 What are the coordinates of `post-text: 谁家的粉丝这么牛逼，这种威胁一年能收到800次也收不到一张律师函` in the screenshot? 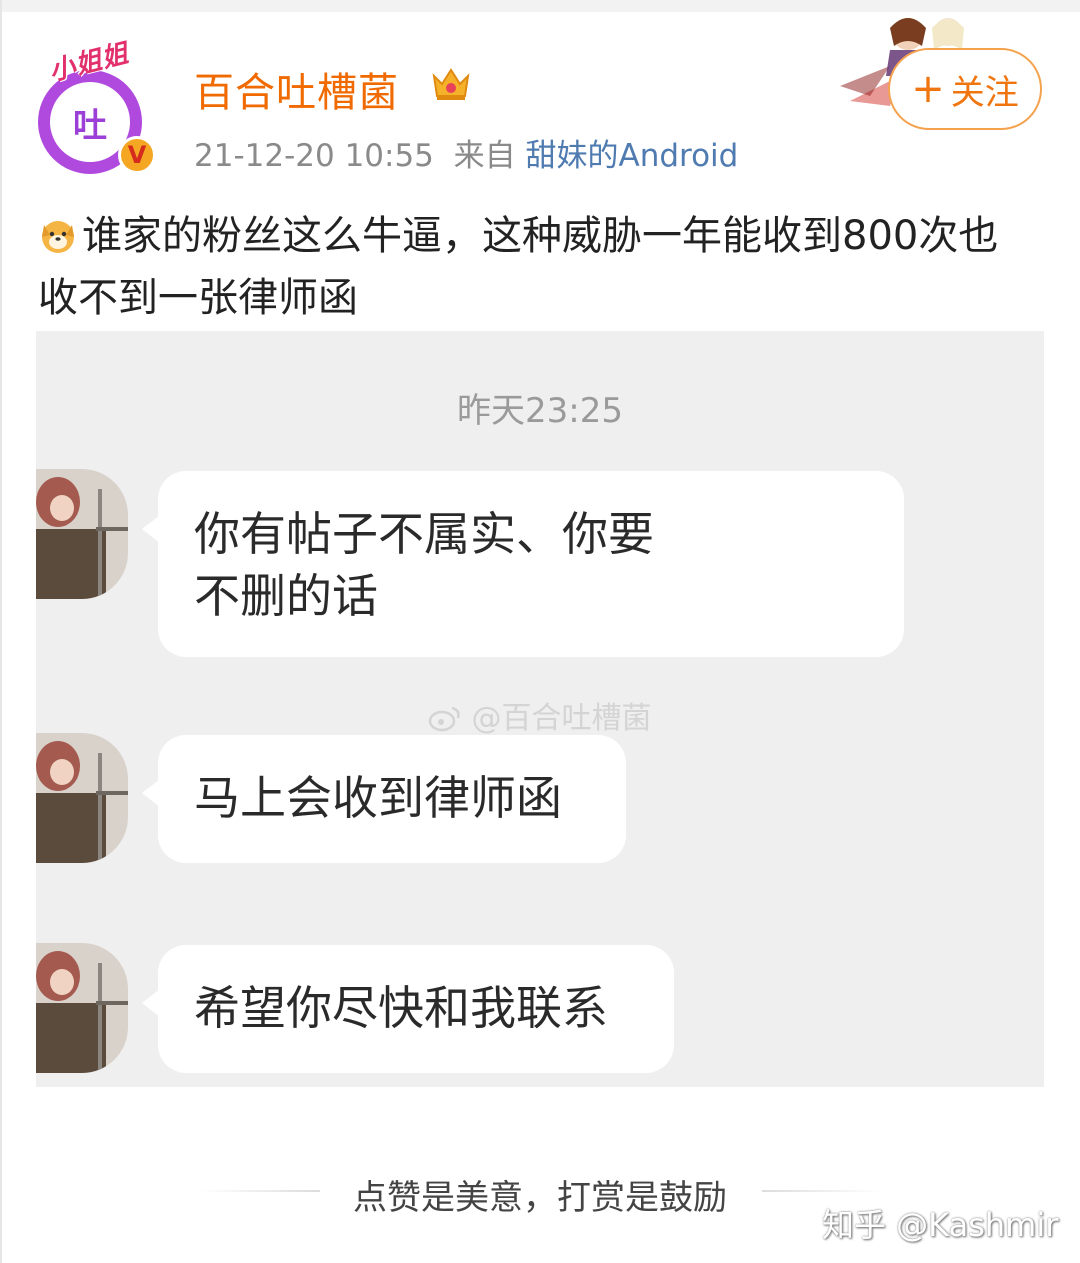 It's located at (518, 267).